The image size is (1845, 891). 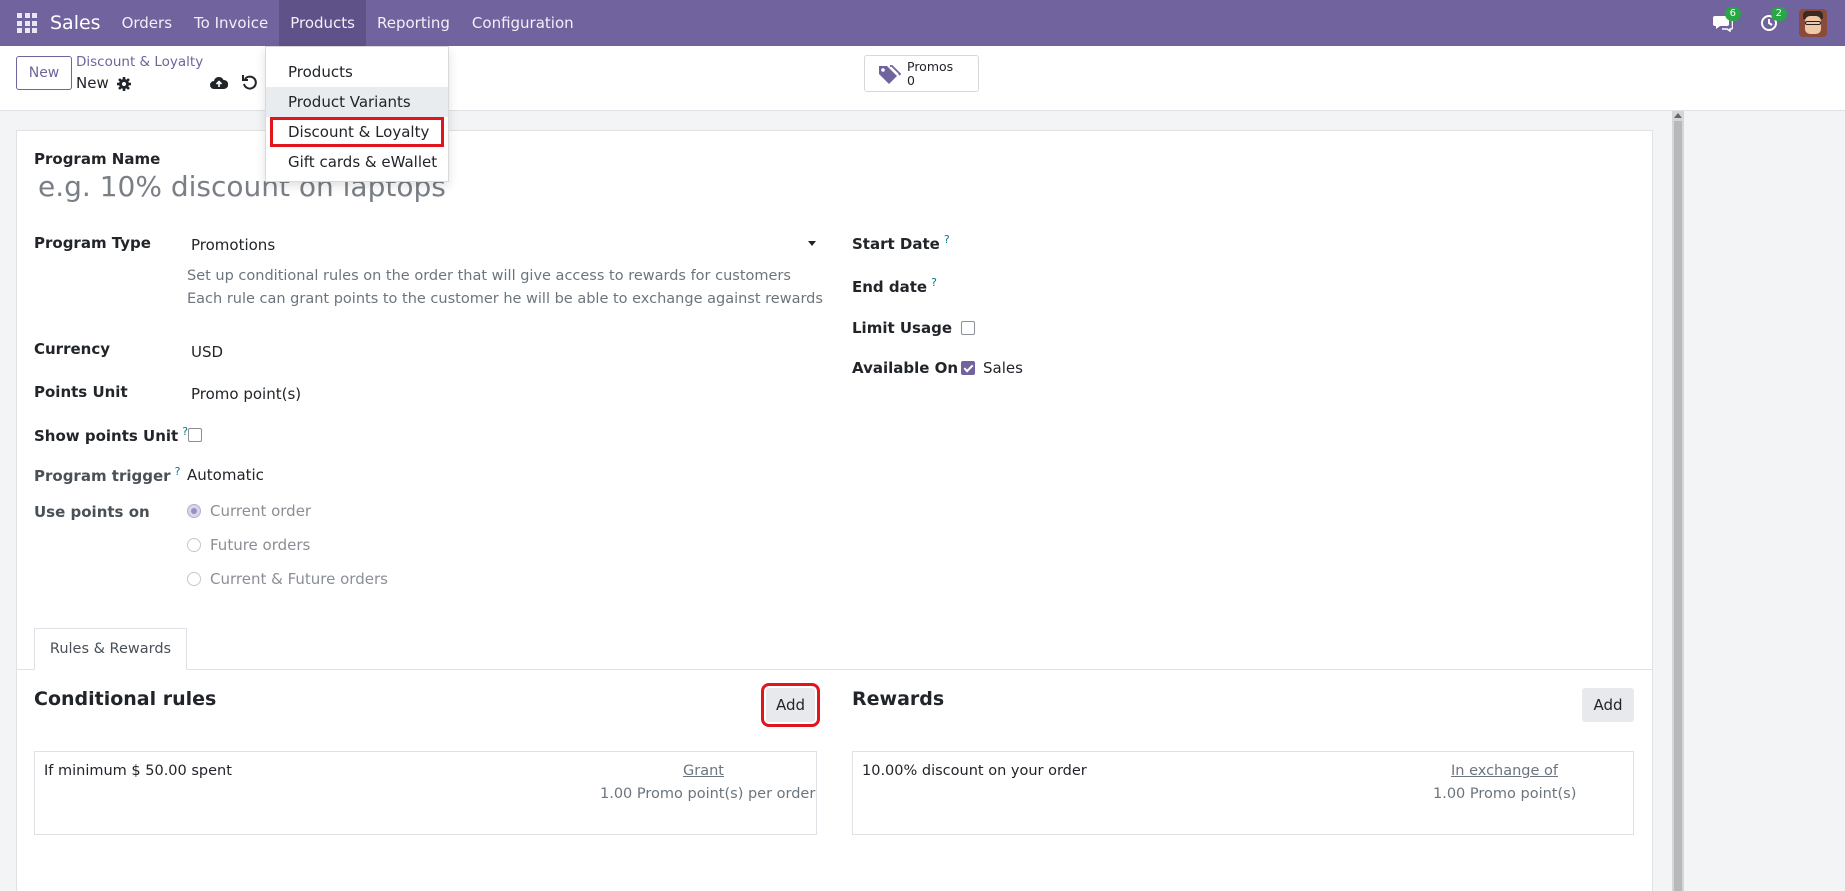 I want to click on activities-button: 2, so click(x=1770, y=23).